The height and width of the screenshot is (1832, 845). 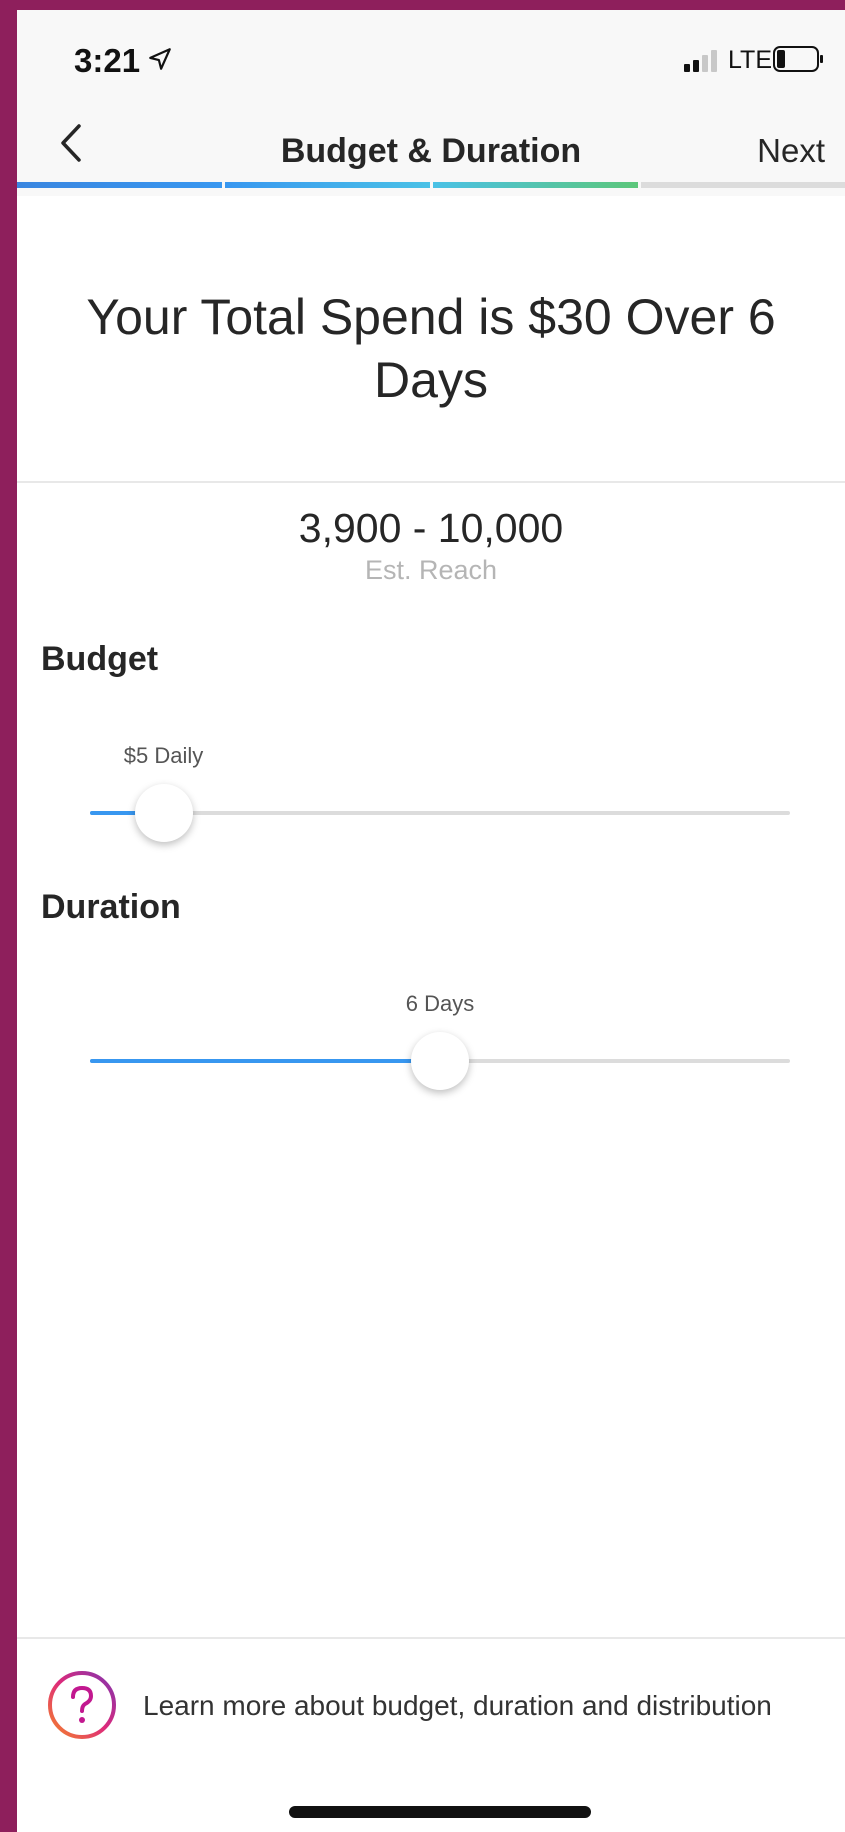 I want to click on page-title: Budget & Duration, so click(x=431, y=151).